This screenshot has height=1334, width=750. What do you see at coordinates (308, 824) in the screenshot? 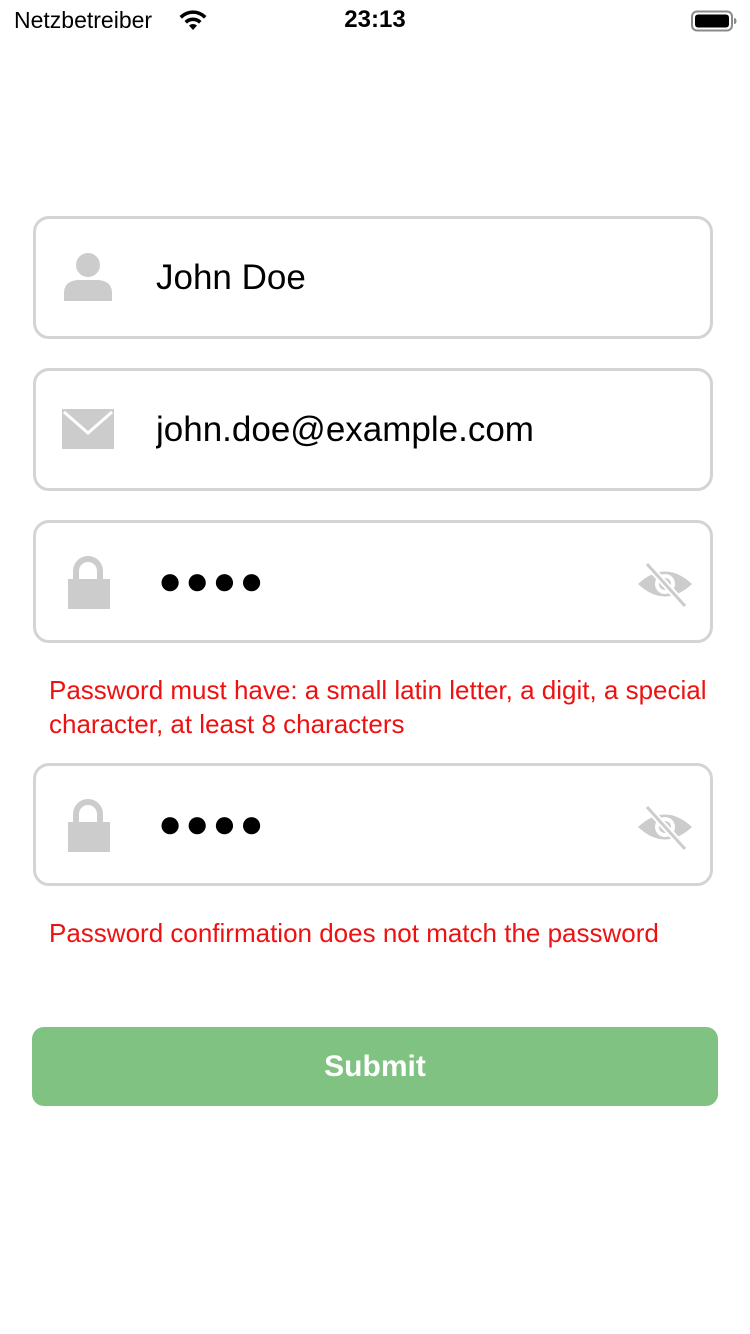
I see `confirm-password-input: ●●●●` at bounding box center [308, 824].